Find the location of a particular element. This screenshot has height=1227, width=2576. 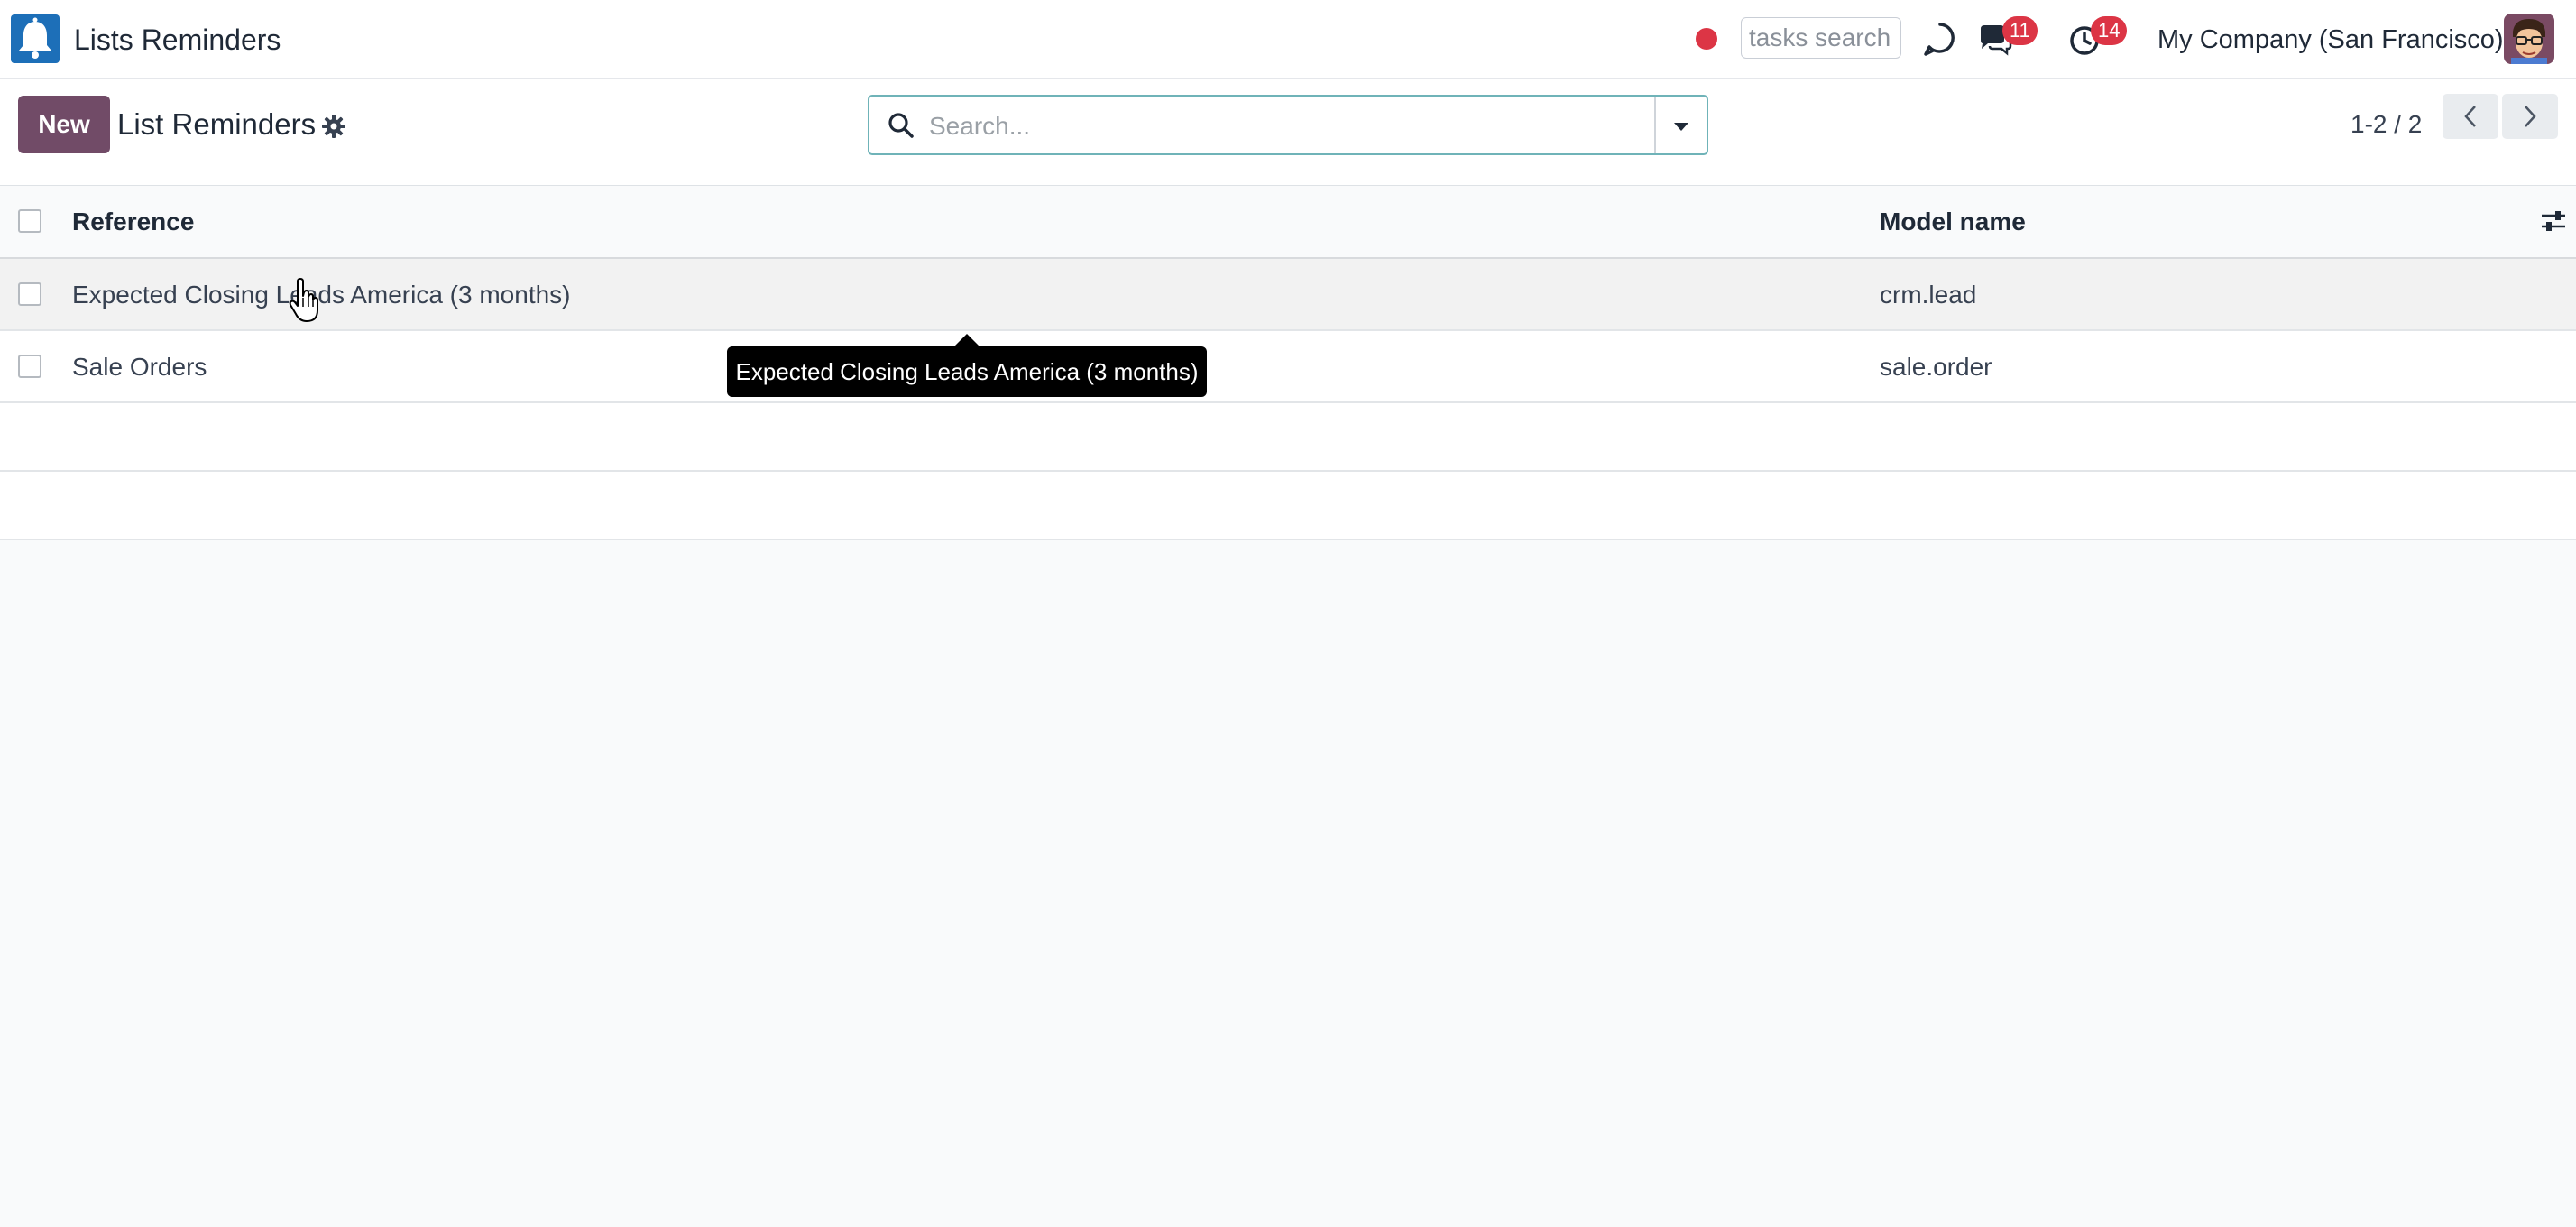

hand-cursor-icon is located at coordinates (305, 301).